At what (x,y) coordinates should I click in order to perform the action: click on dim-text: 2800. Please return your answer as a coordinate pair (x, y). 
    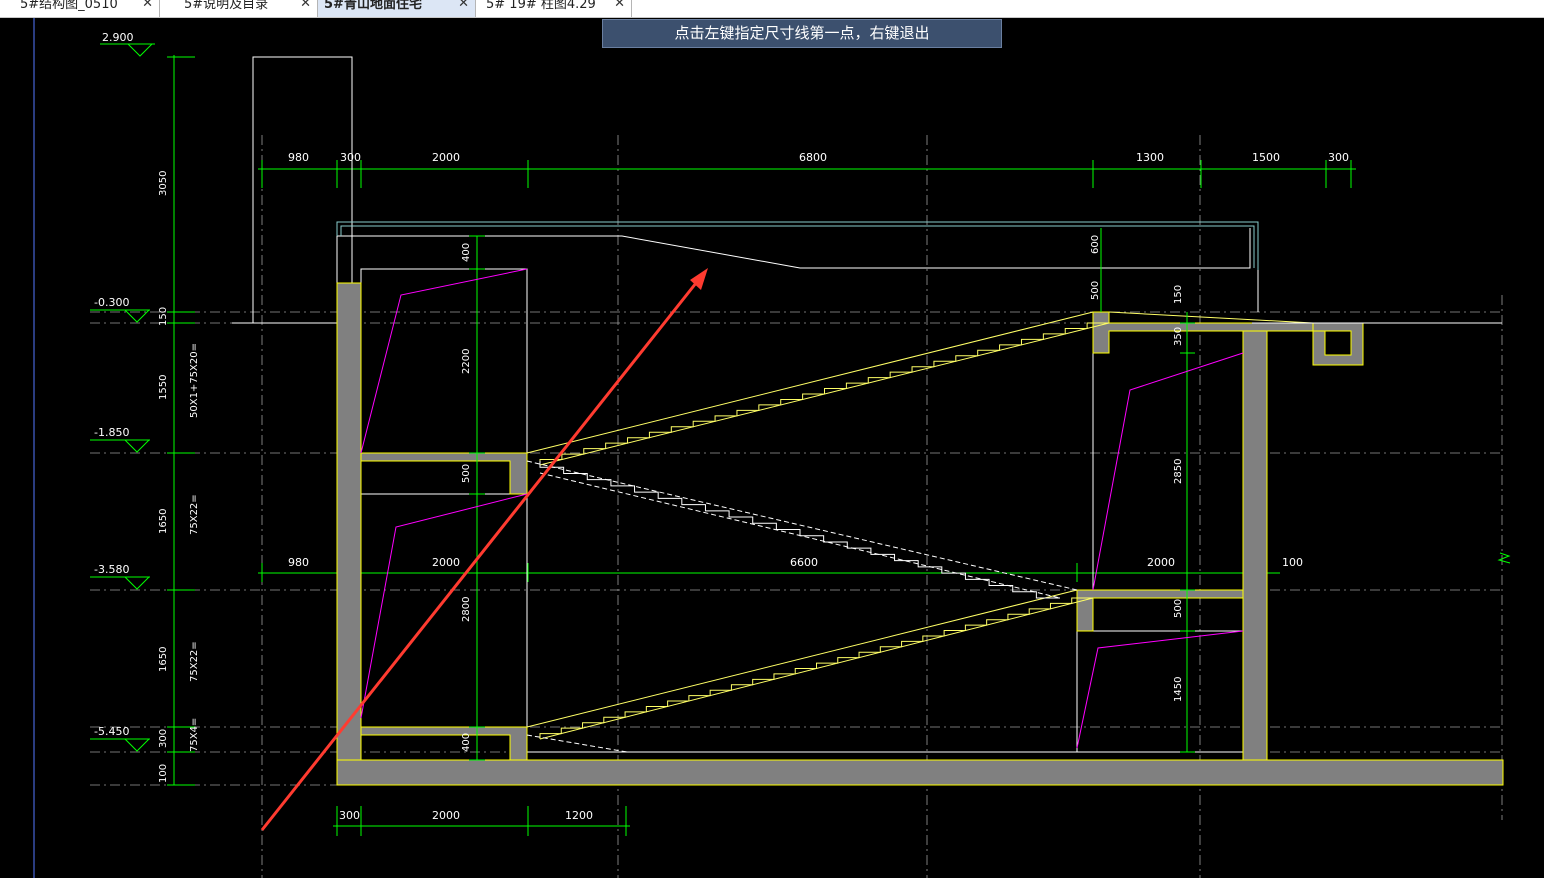
    Looking at the image, I should click on (466, 609).